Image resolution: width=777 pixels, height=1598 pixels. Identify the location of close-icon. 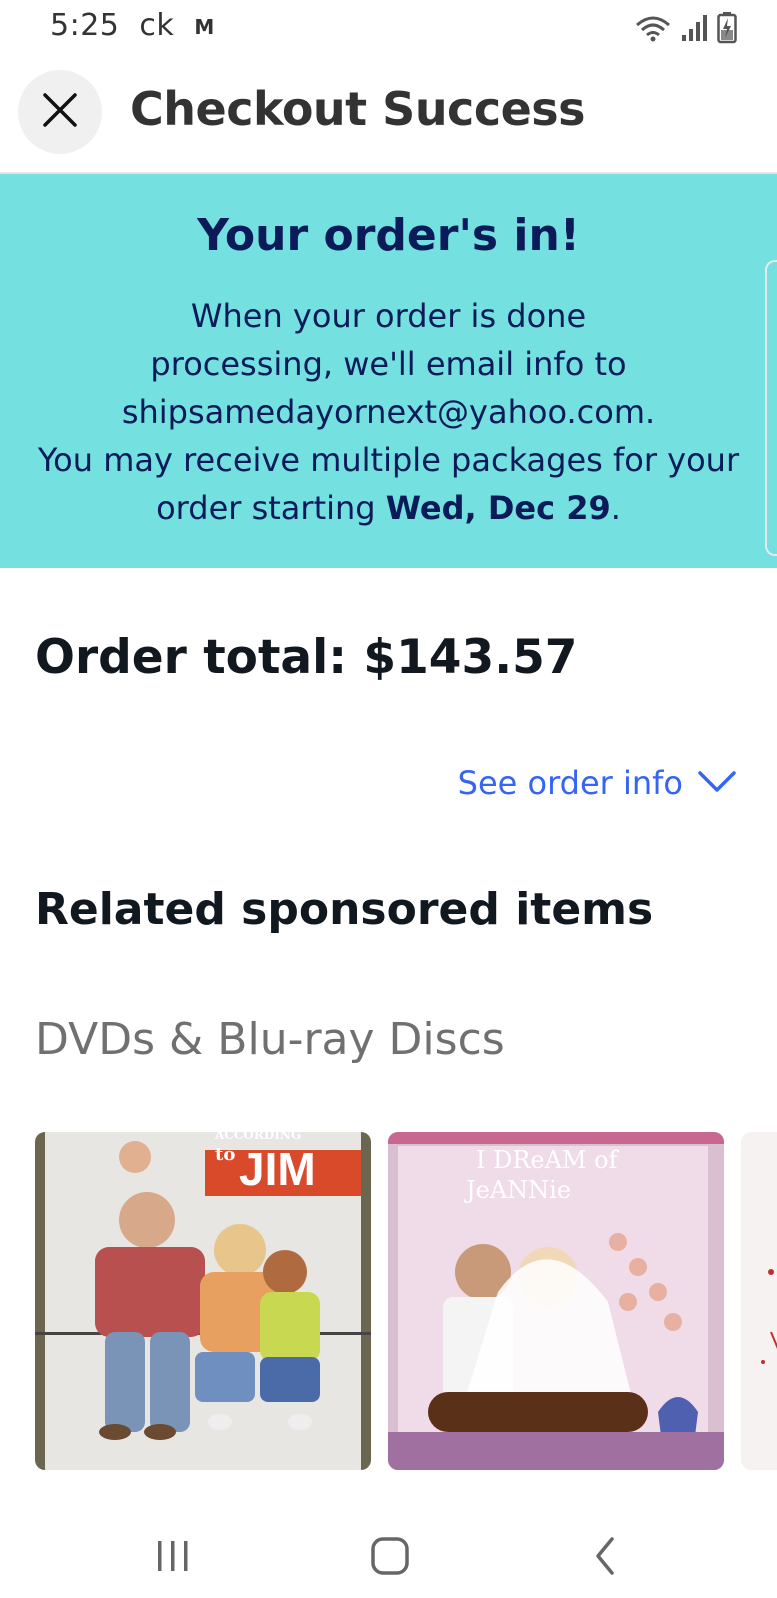
(60, 112).